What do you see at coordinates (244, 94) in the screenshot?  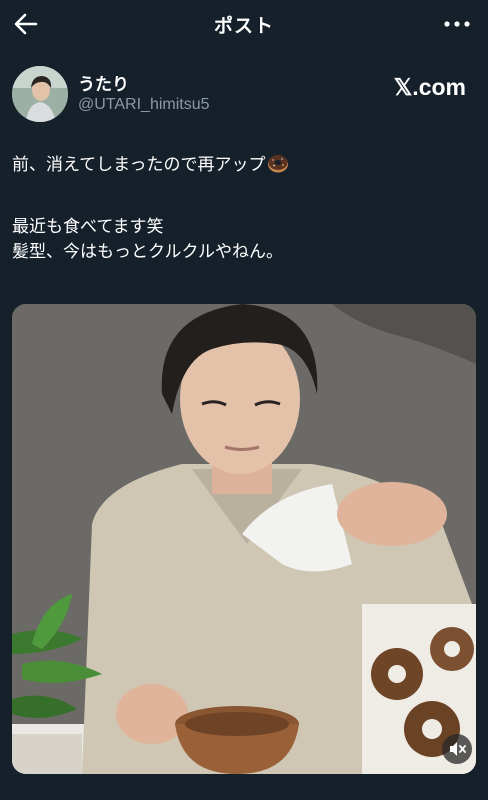 I see `post-author: うたり @UTARI_himitsu5 𝕏.com` at bounding box center [244, 94].